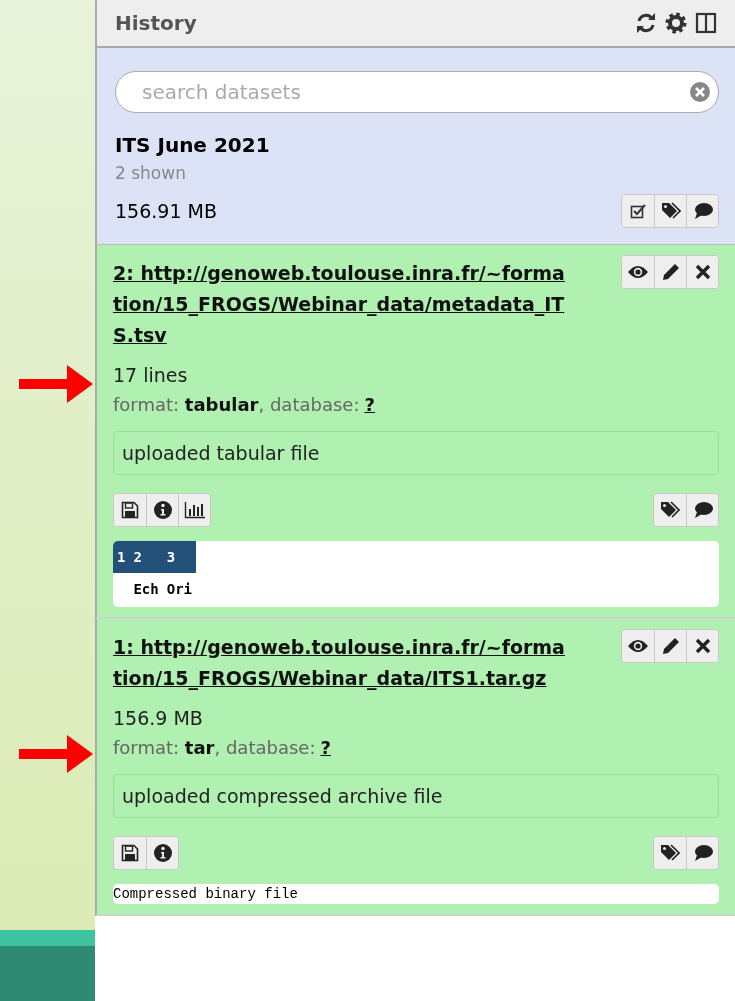  Describe the element at coordinates (179, 590) in the screenshot. I see `table-cell: Ori` at that location.